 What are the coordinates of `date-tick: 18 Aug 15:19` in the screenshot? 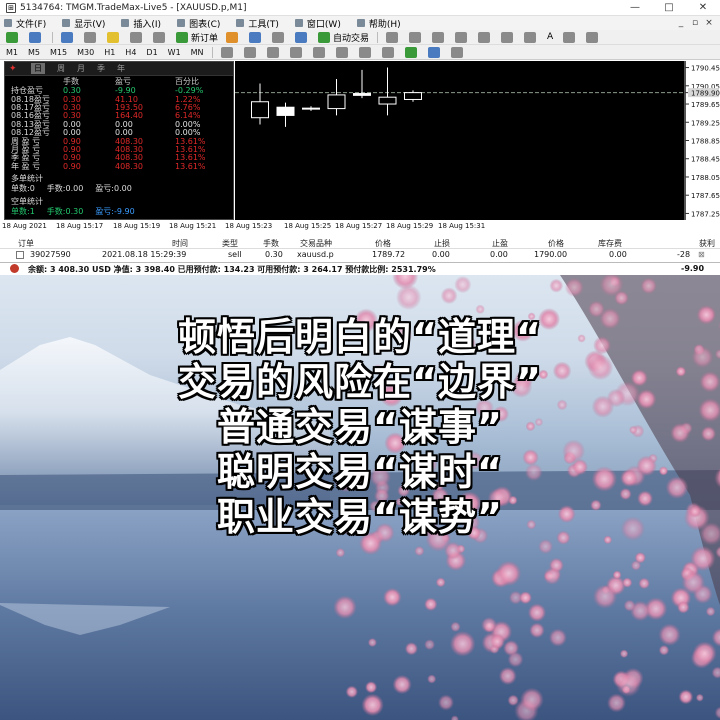 It's located at (137, 226).